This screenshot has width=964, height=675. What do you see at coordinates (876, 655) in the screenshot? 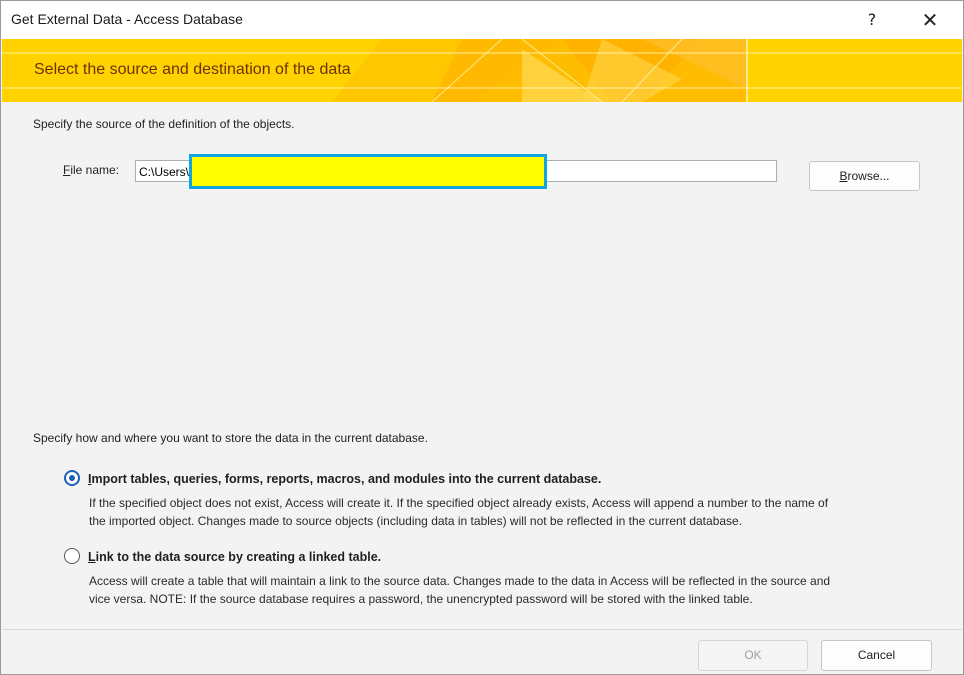
I see `cancel-button: Cancel` at bounding box center [876, 655].